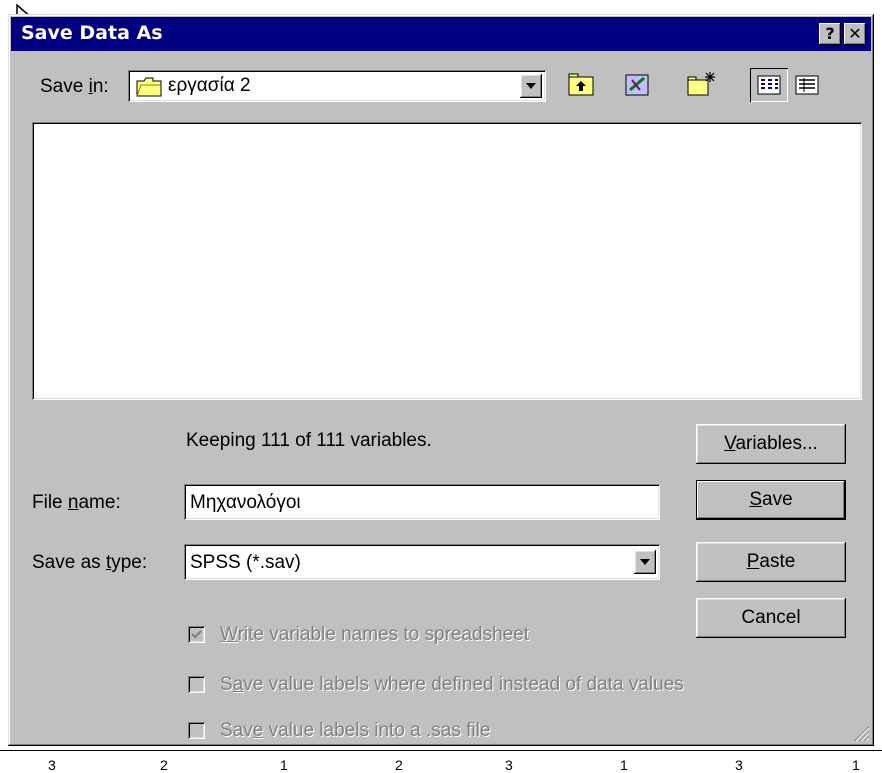  I want to click on save-value-labels-checkbox, so click(196, 684).